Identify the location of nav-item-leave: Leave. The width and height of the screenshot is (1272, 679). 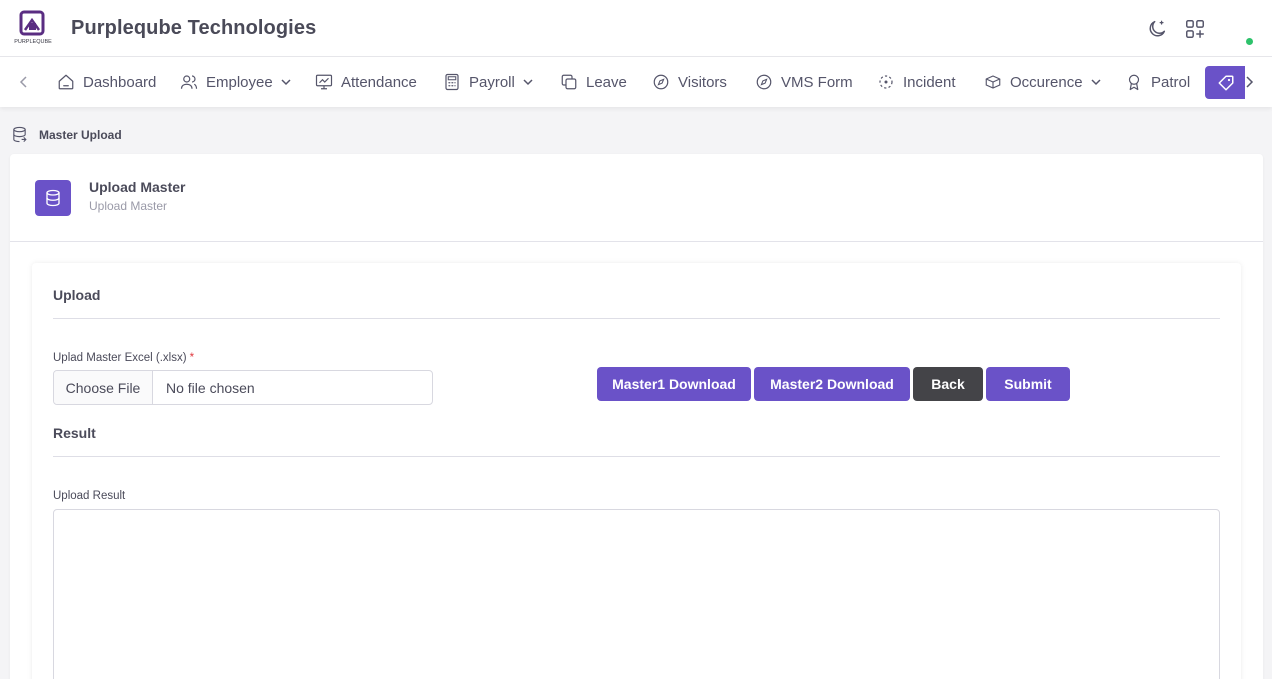
(593, 82).